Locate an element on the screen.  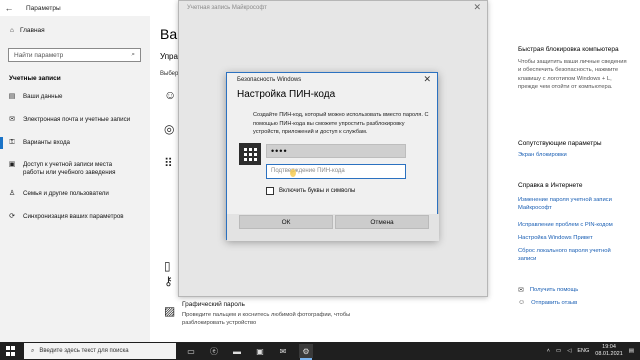
feedback-link: ☺ Отправить отзыв is located at coordinates (547, 302).